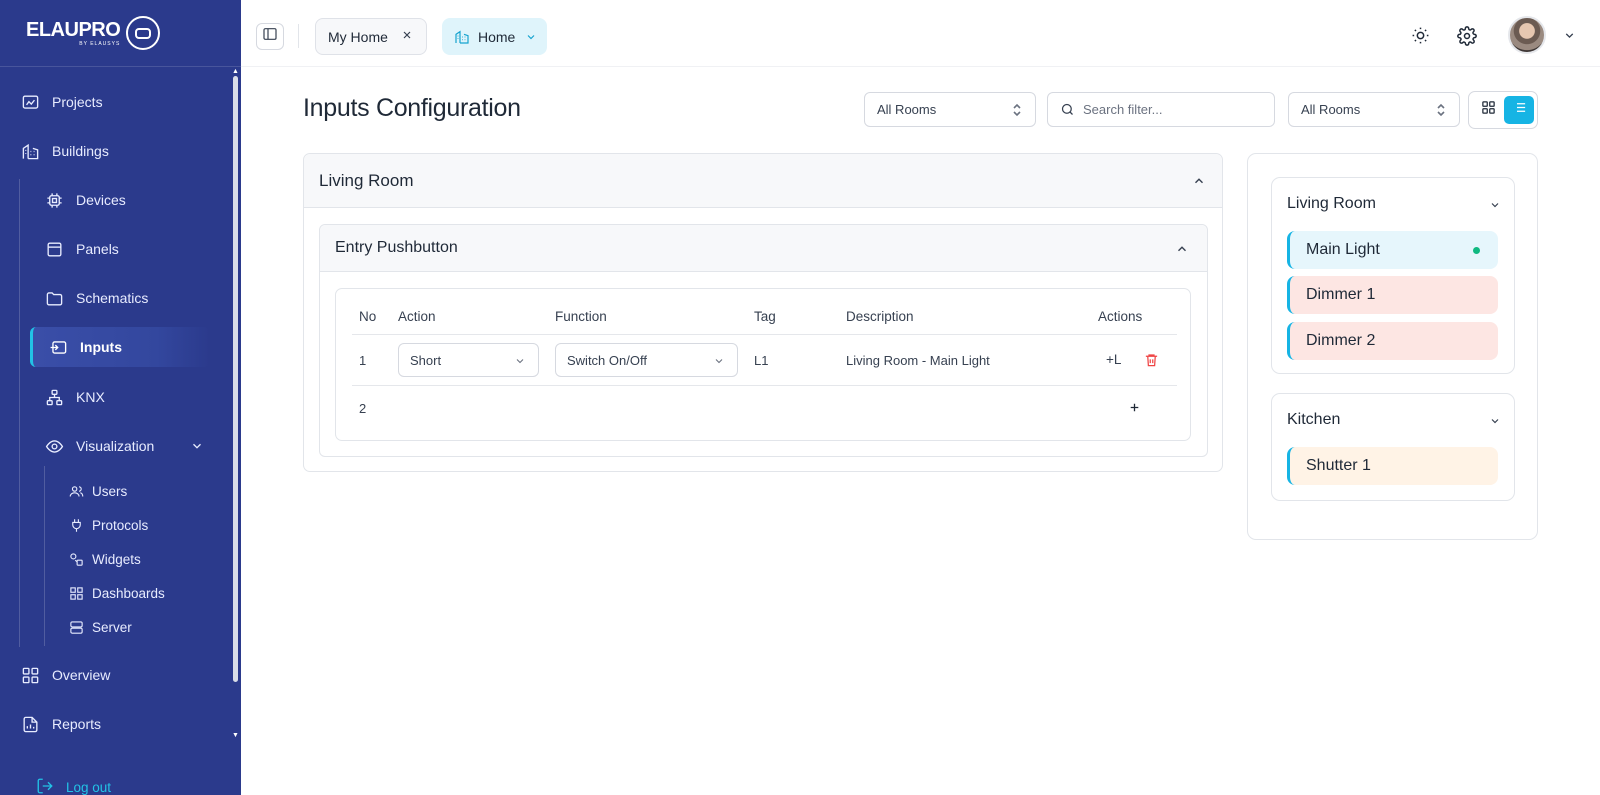 The image size is (1600, 795). Describe the element at coordinates (128, 593) in the screenshot. I see `sidebar-subitem-label: Dashboards` at that location.